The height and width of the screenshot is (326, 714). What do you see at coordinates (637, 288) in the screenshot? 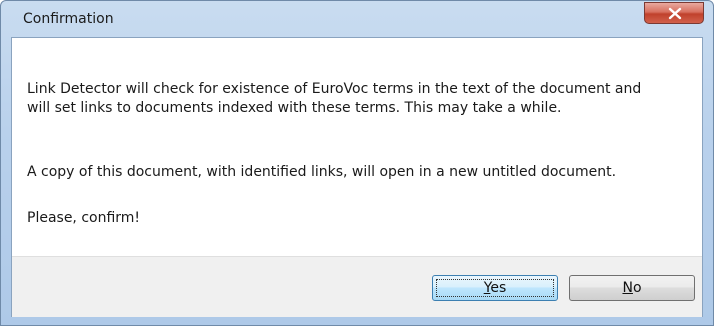
I see `no-label: o` at bounding box center [637, 288].